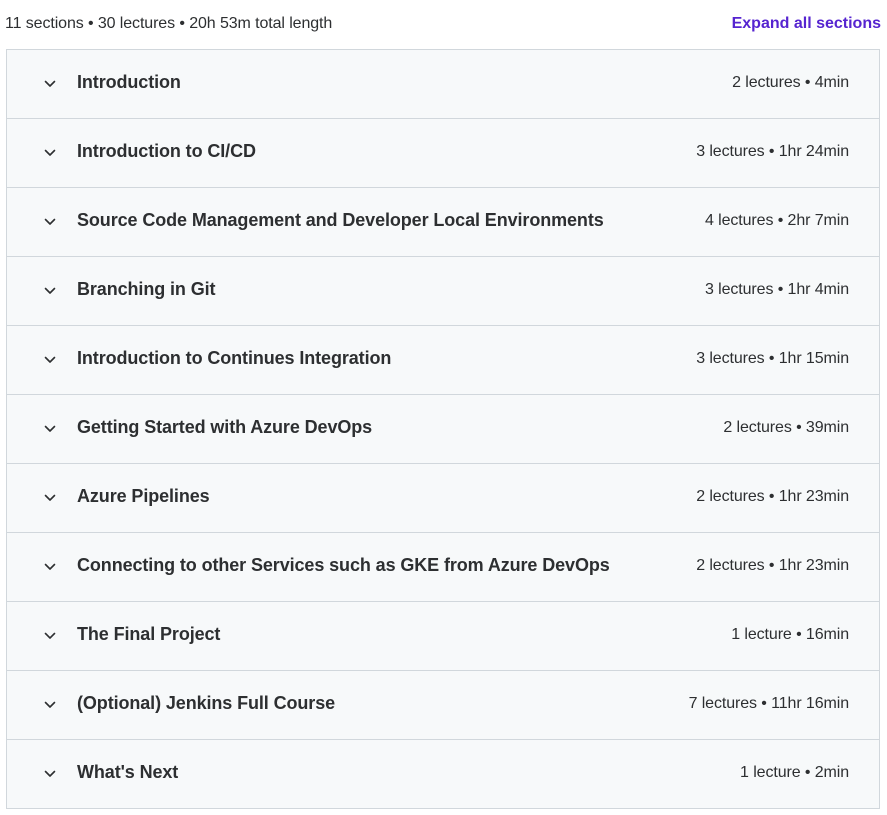 The image size is (887, 815). What do you see at coordinates (790, 82) in the screenshot?
I see `section-meta: 2 lectures • 4min` at bounding box center [790, 82].